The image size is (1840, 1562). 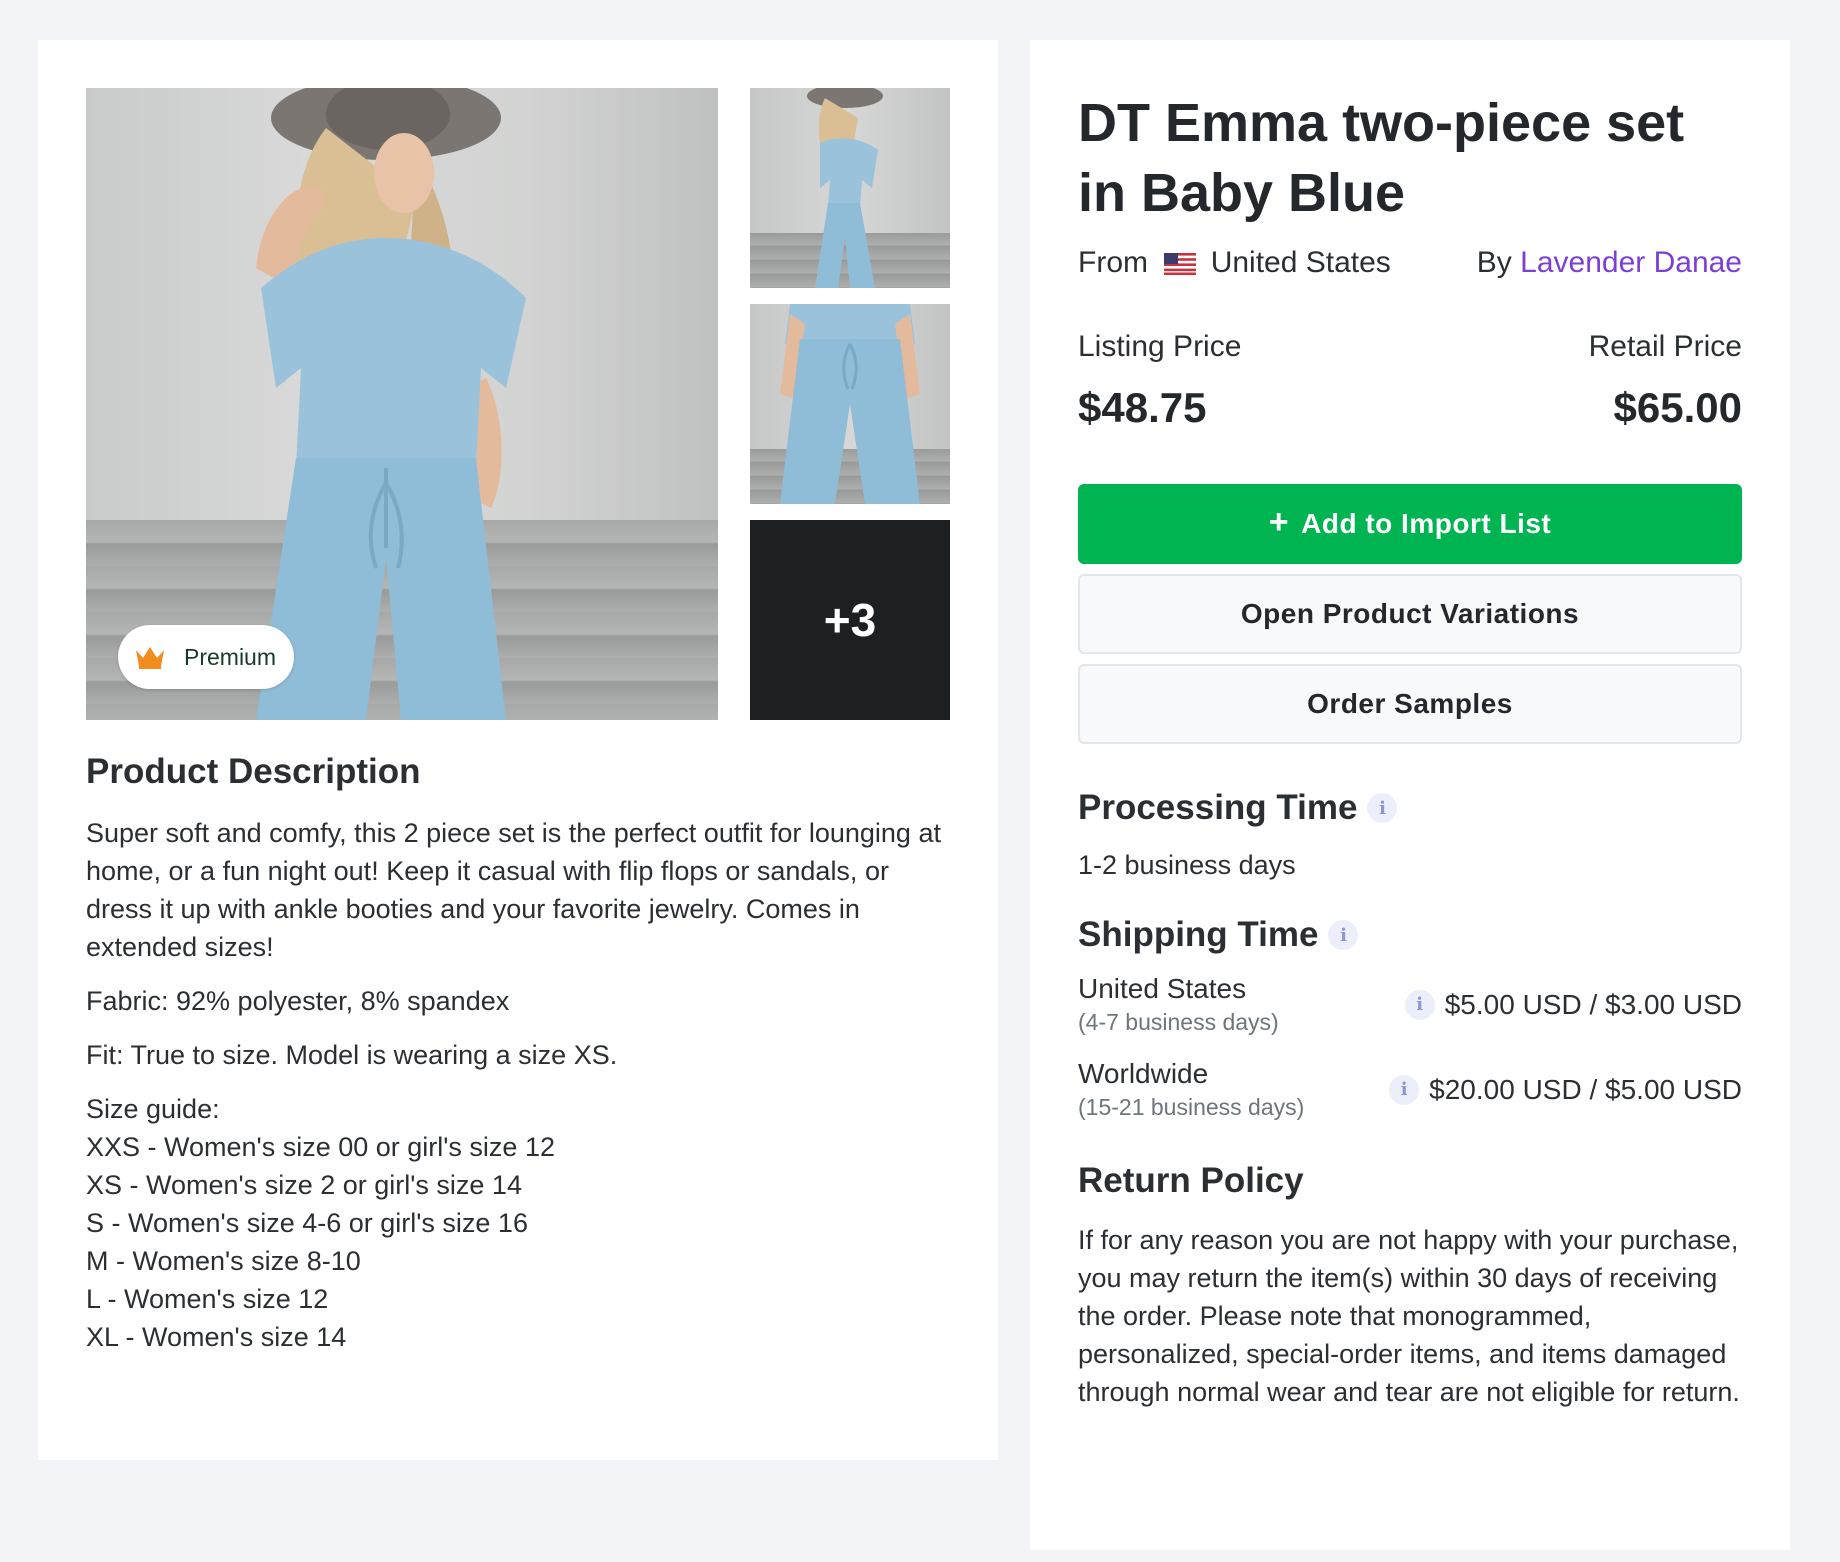 What do you see at coordinates (1191, 1089) in the screenshot?
I see `shipping-destination: Worldwide (15-21 business days)` at bounding box center [1191, 1089].